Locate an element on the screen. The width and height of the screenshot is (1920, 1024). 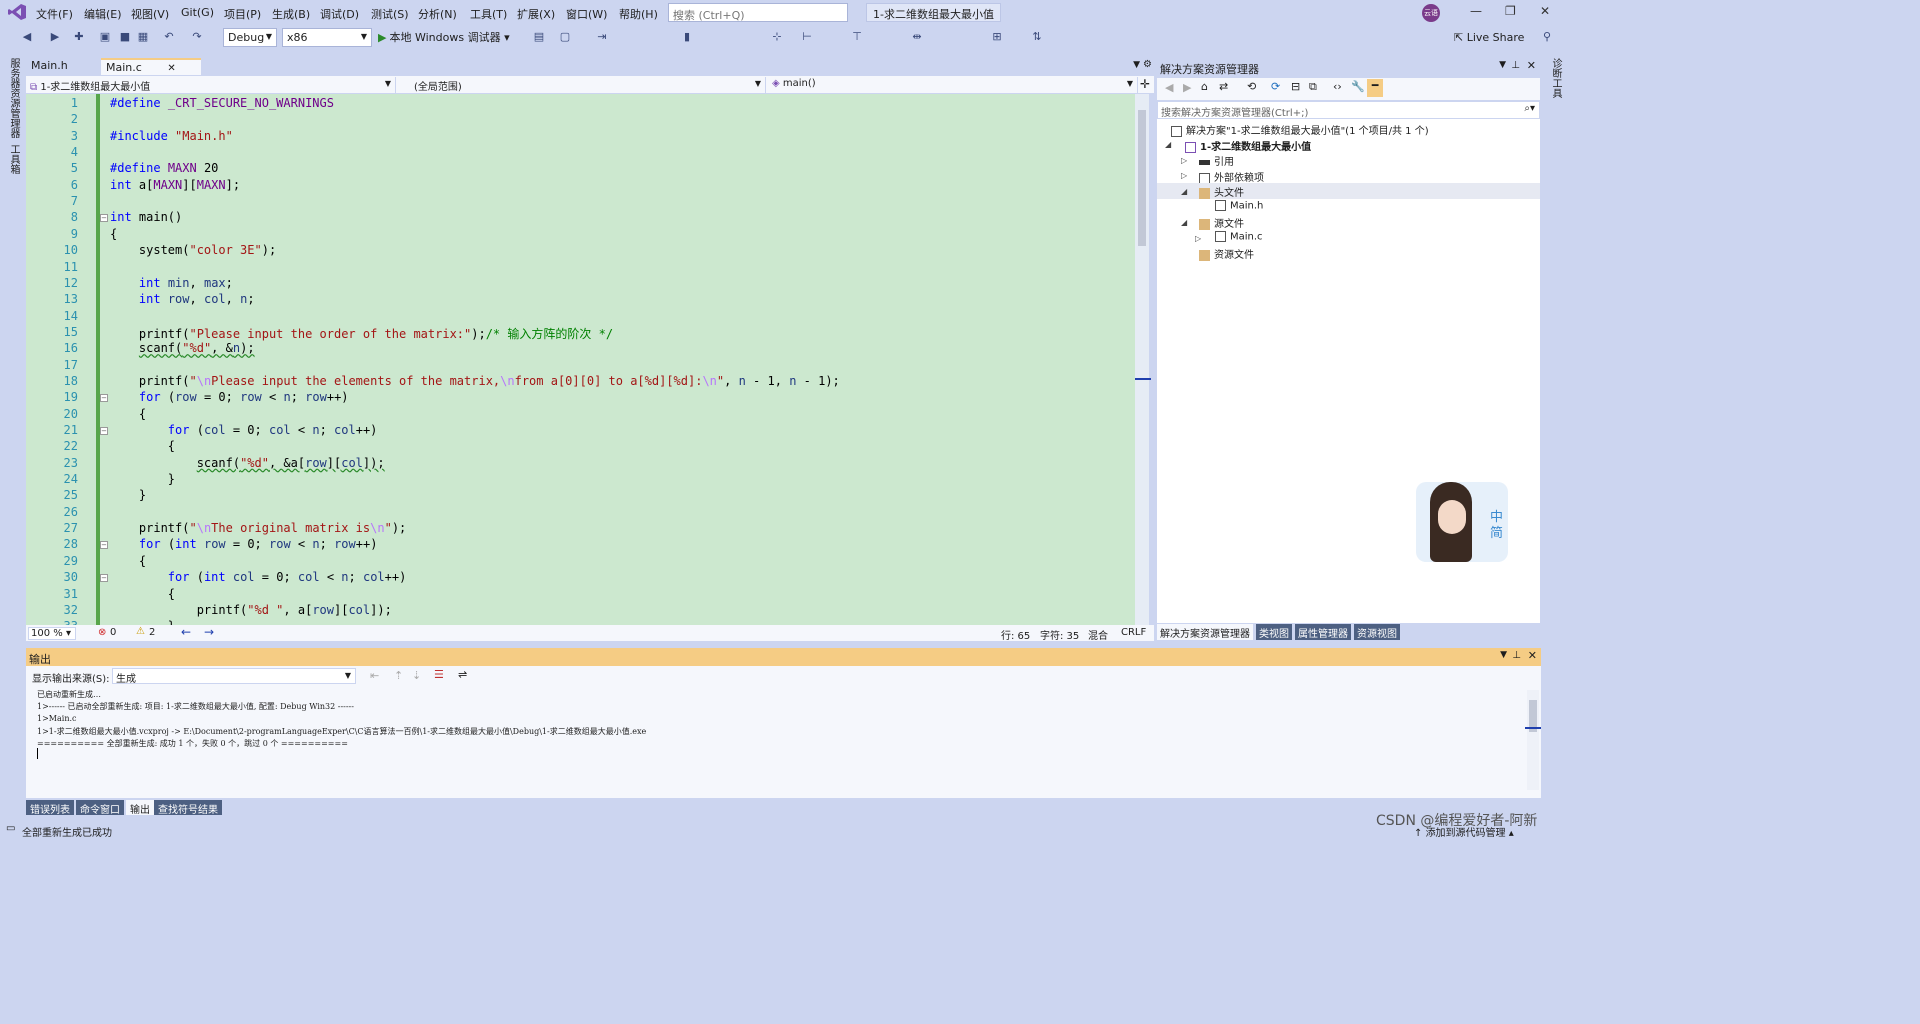
code-line: int main() is located at coordinates (146, 217).